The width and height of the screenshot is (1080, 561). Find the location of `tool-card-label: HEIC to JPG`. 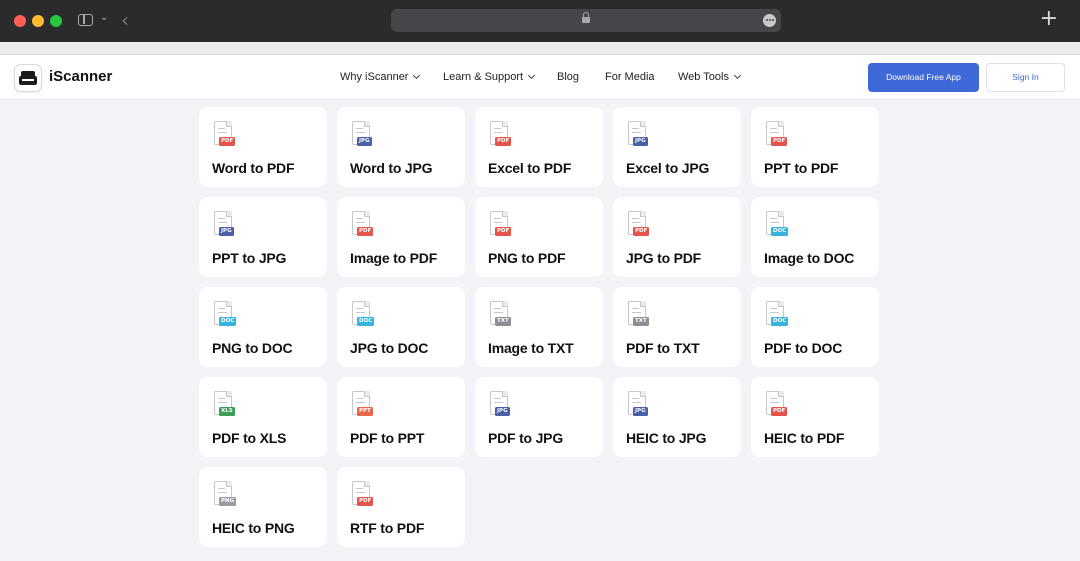

tool-card-label: HEIC to JPG is located at coordinates (666, 438).